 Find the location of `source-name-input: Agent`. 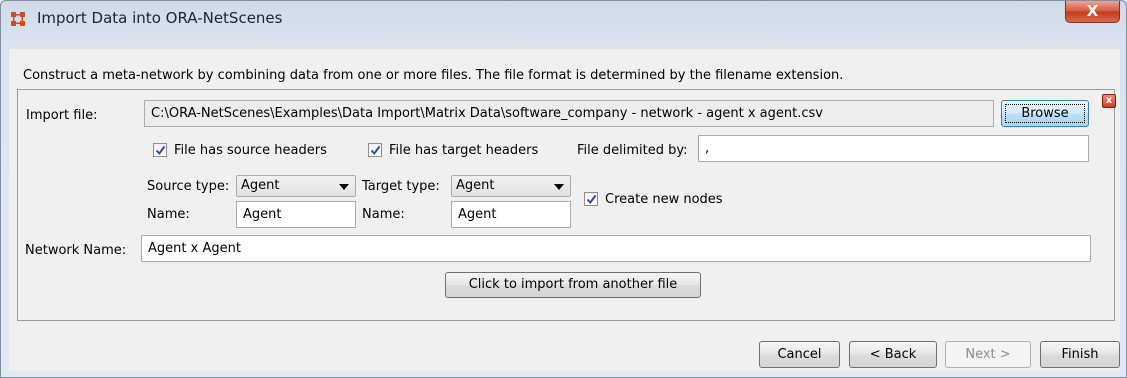

source-name-input: Agent is located at coordinates (296, 214).